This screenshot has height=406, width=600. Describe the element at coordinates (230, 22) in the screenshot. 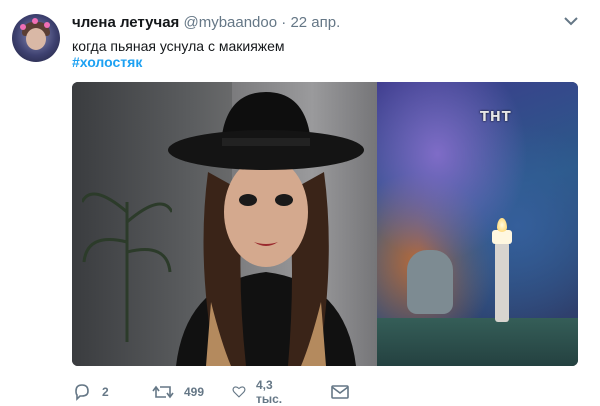

I see `author-handle: @mybaandoo` at that location.